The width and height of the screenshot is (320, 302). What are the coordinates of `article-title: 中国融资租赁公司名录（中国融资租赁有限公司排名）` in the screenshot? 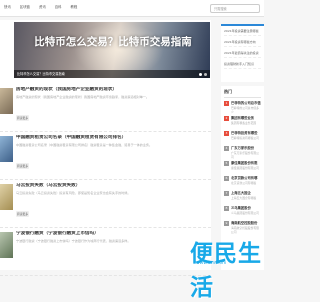 It's located at (111, 138).